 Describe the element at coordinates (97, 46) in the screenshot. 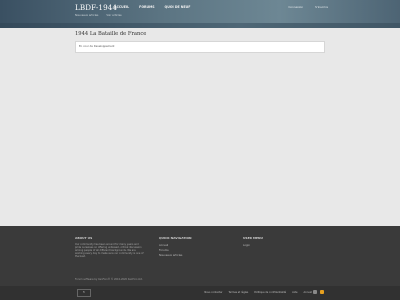

I see `content-box-text: En cour de Developpement` at that location.